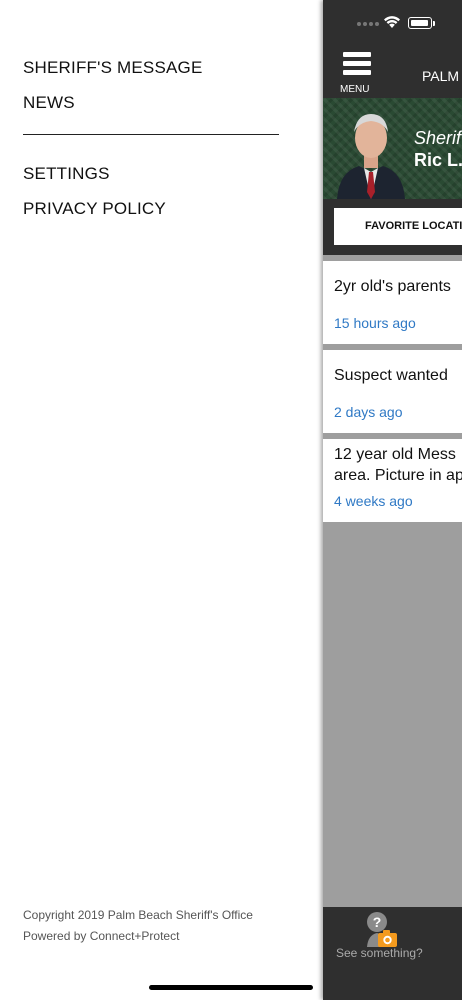 The image size is (462, 1000). Describe the element at coordinates (392, 286) in the screenshot. I see `news-title: 2yr old's parents` at that location.